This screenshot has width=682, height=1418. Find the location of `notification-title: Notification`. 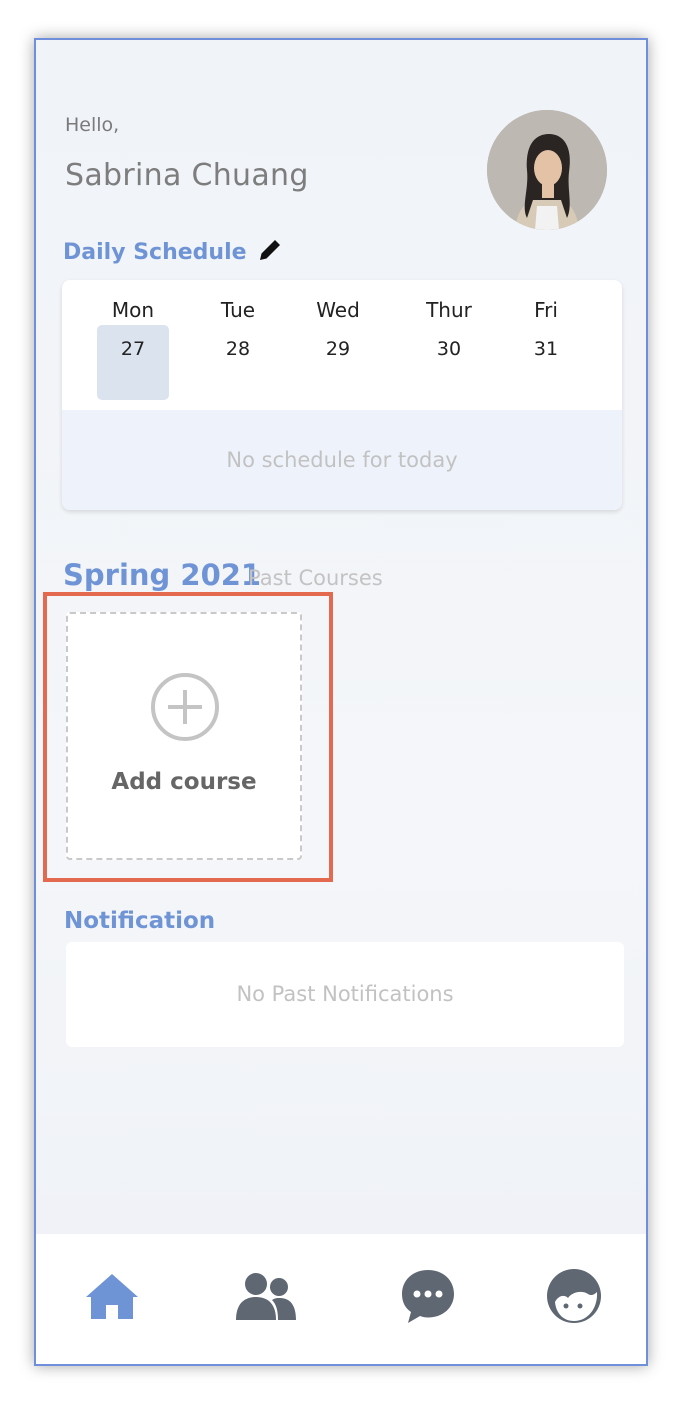

notification-title: Notification is located at coordinates (140, 921).